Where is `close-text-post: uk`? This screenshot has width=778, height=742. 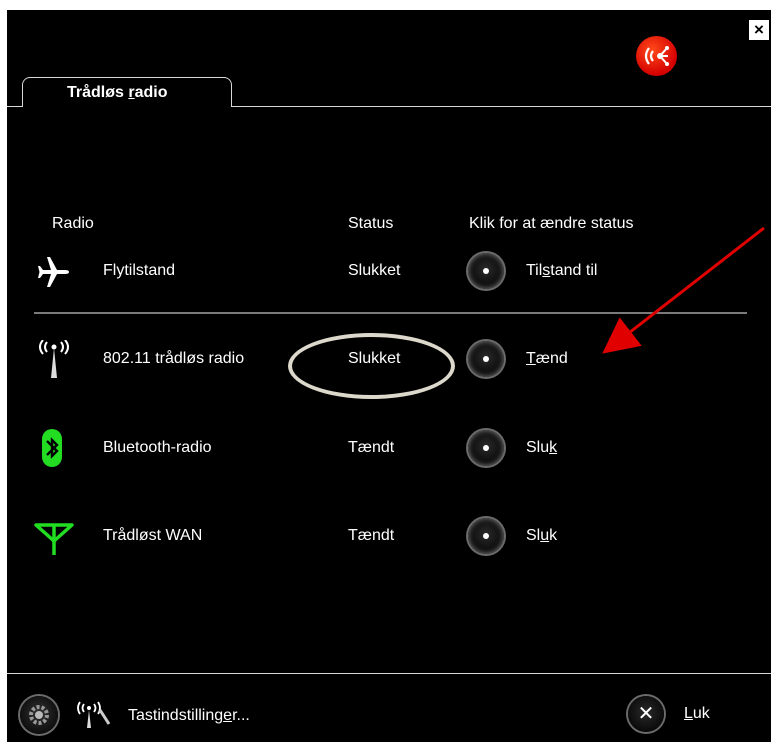
close-text-post: uk is located at coordinates (701, 713).